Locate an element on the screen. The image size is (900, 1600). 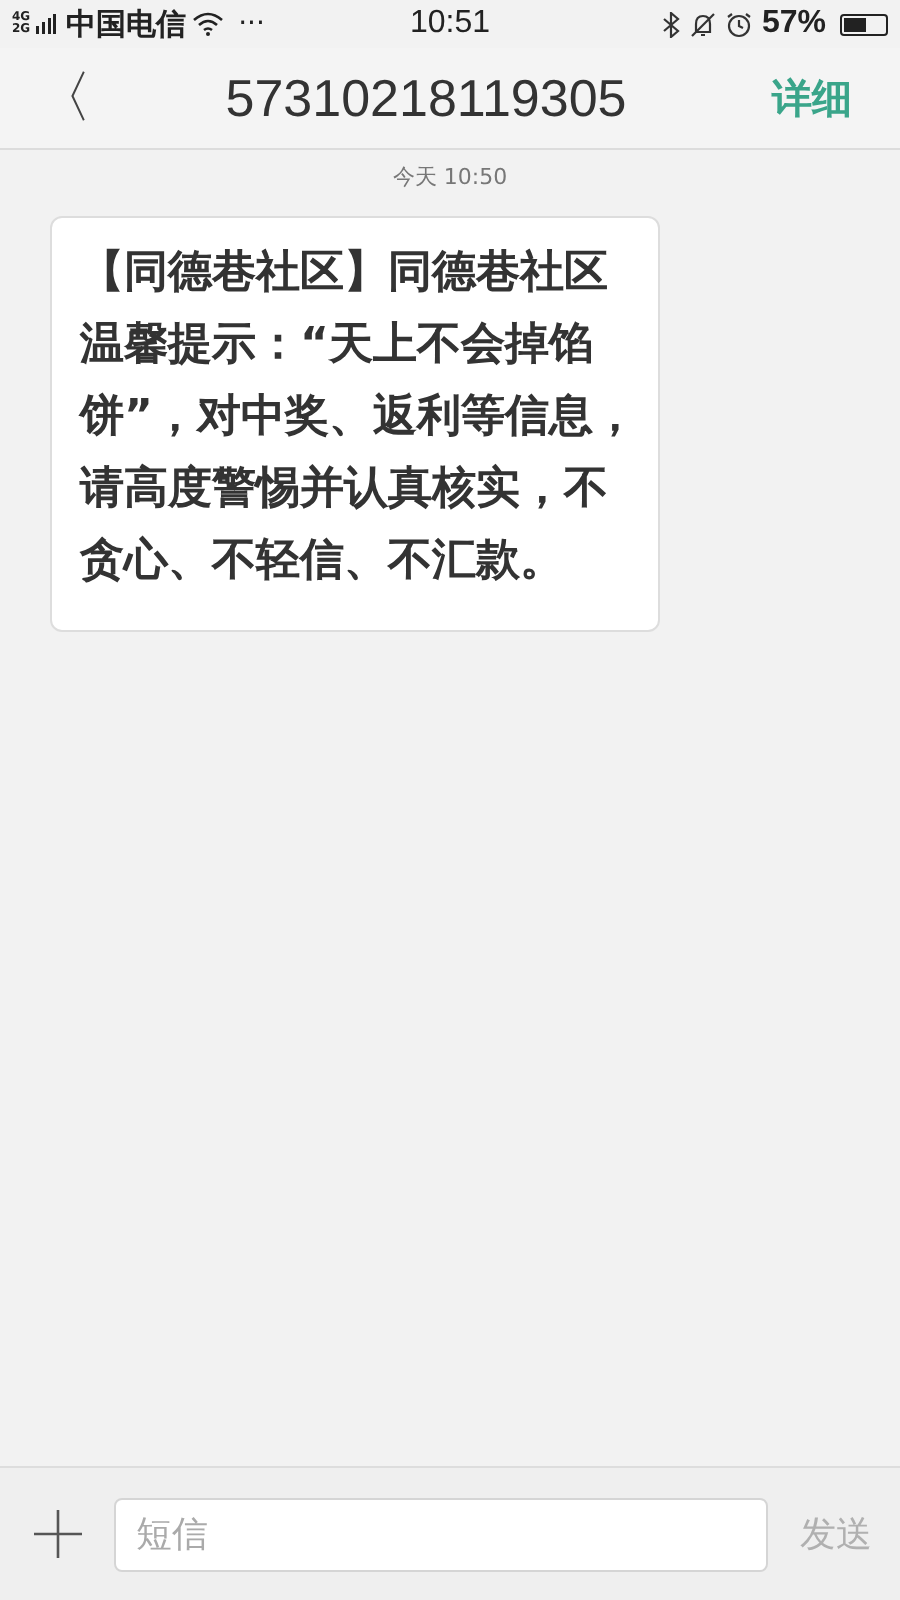
details-button: 详细 is located at coordinates (826, 98).